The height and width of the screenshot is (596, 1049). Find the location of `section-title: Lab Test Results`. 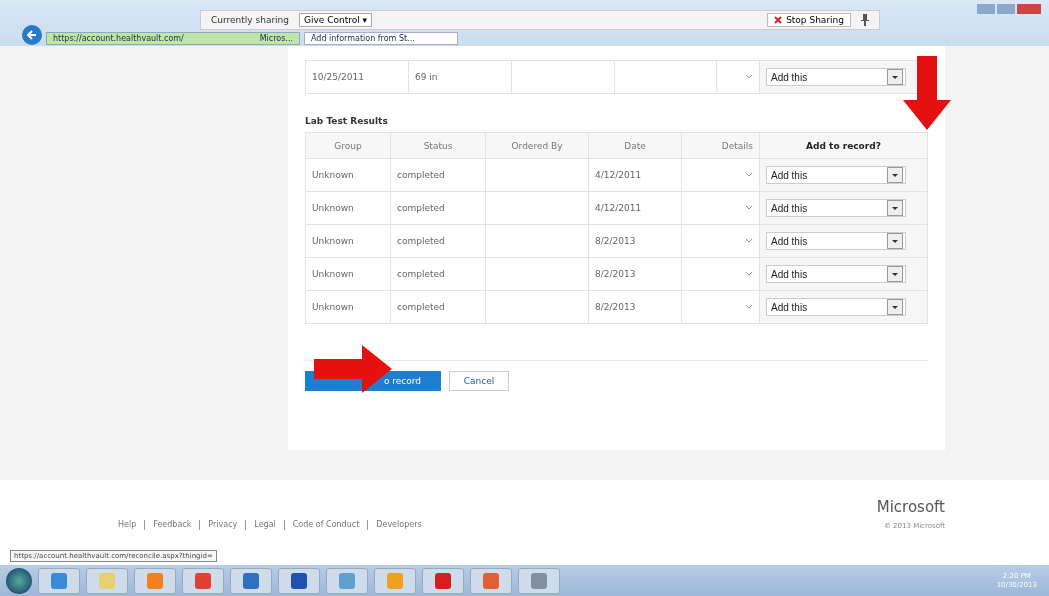

section-title: Lab Test Results is located at coordinates (347, 121).